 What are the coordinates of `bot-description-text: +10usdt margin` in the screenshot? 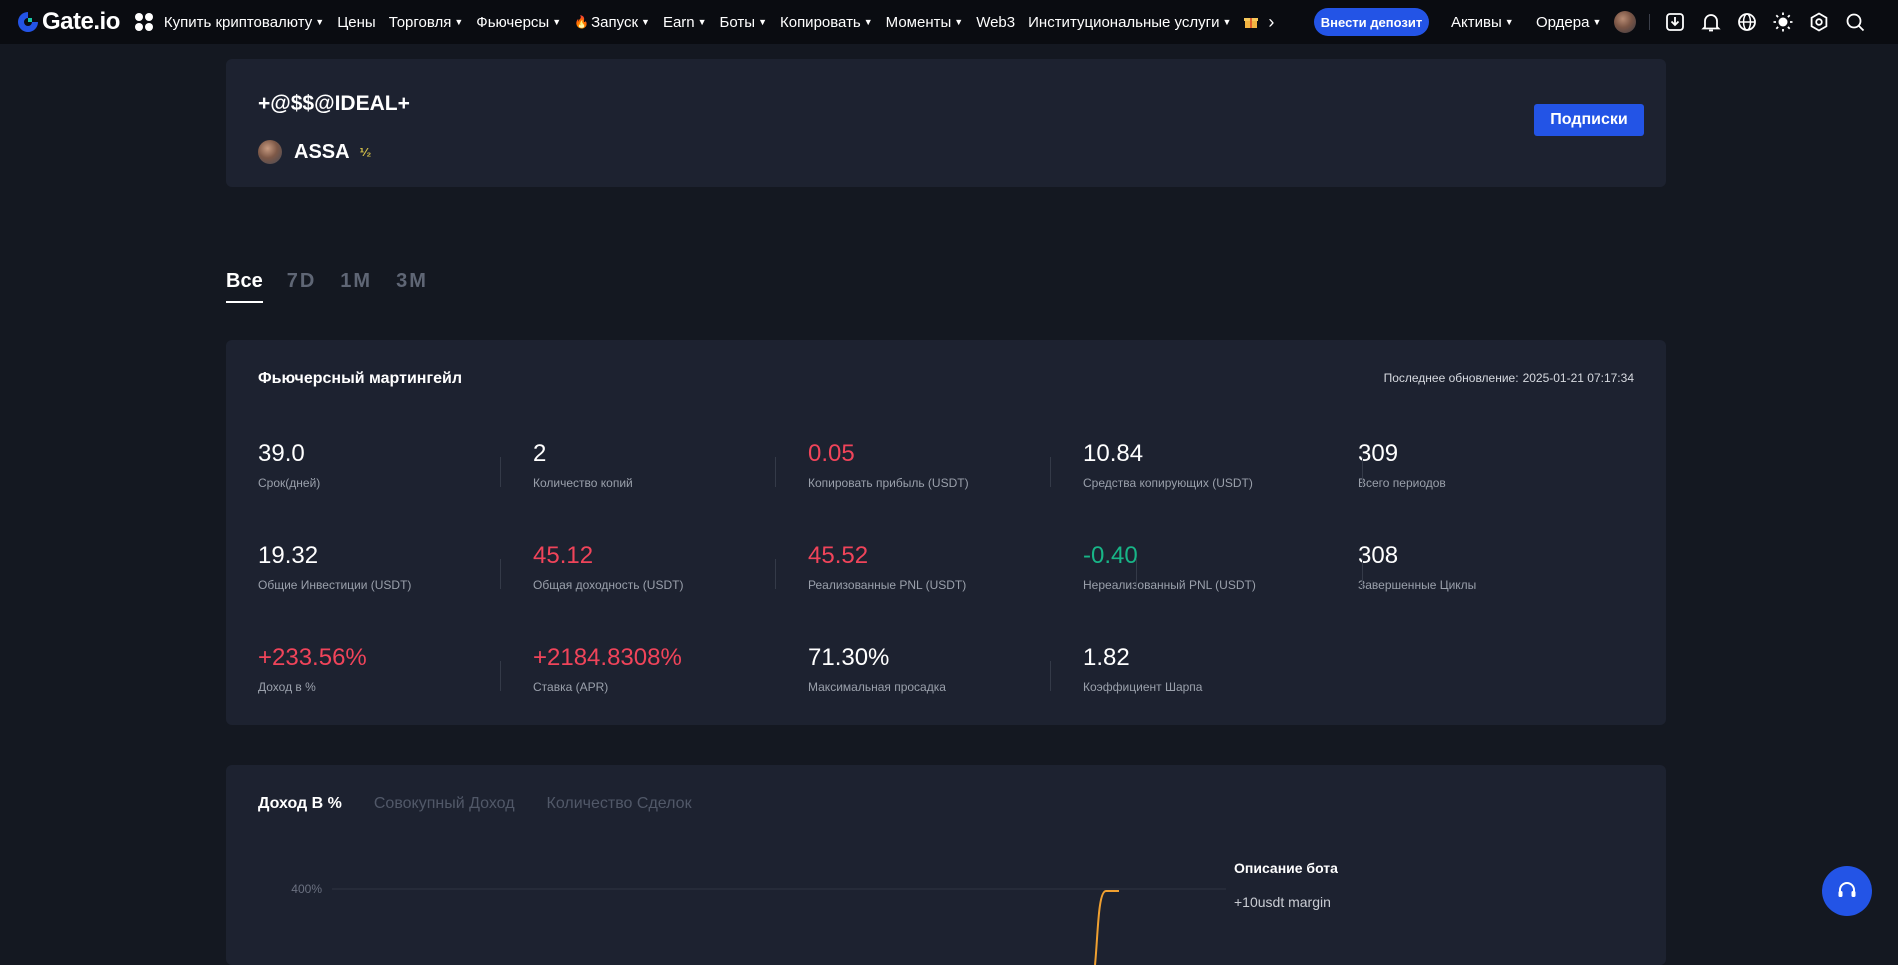 It's located at (1282, 902).